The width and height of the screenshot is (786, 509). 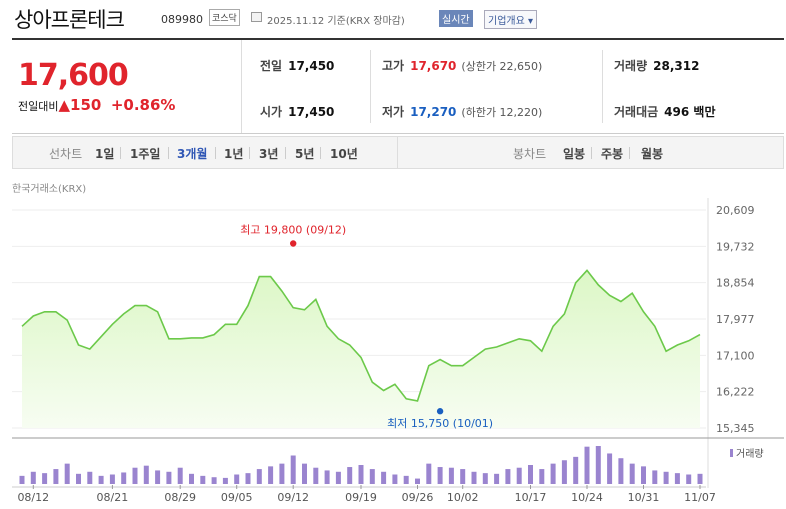 What do you see at coordinates (700, 497) in the screenshot?
I see `x-tick-label: 11/07` at bounding box center [700, 497].